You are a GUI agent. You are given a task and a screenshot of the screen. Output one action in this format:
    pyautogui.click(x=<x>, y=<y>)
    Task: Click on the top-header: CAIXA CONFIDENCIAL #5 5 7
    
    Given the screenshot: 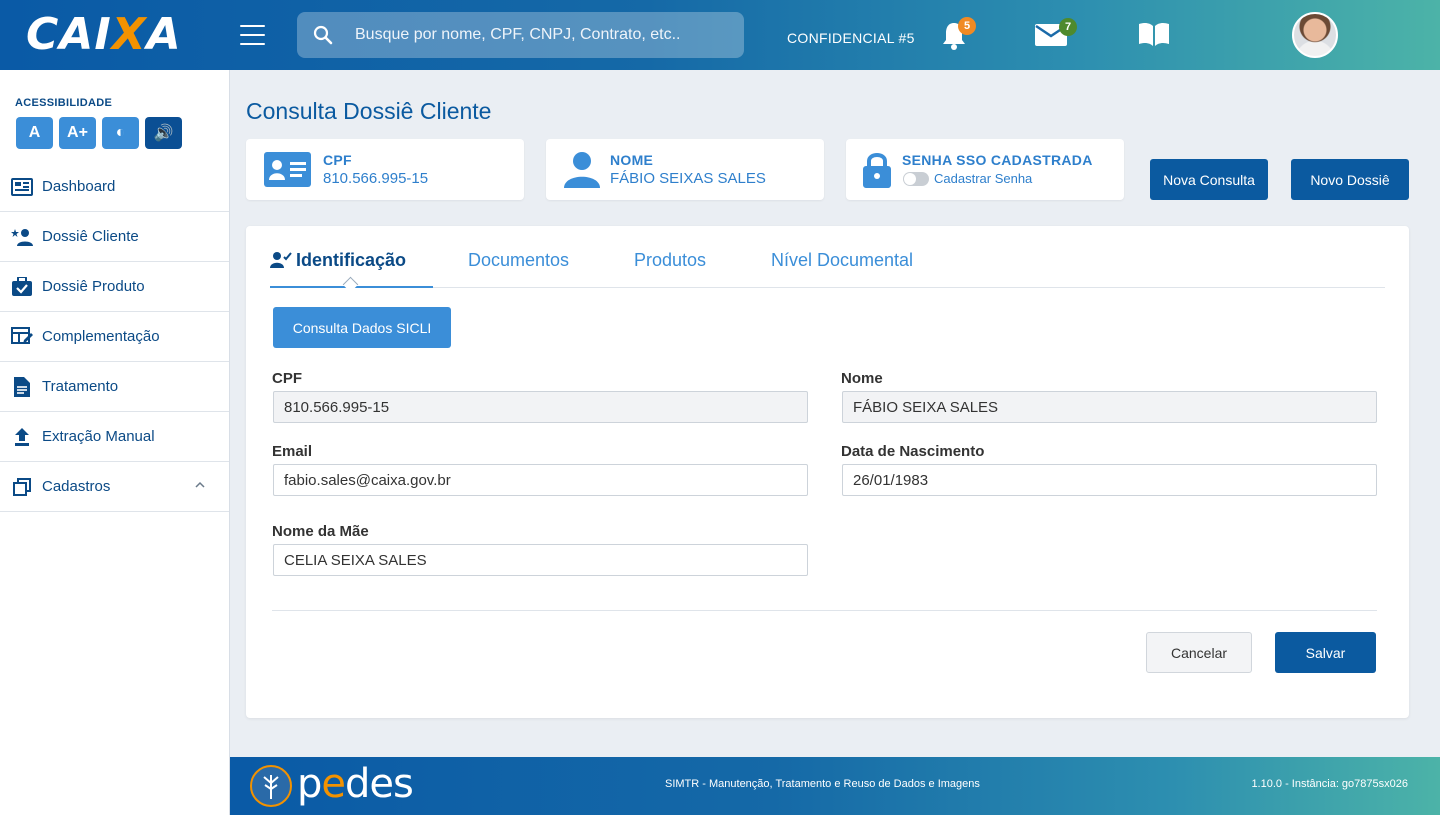 What is the action you would take?
    pyautogui.click(x=720, y=35)
    